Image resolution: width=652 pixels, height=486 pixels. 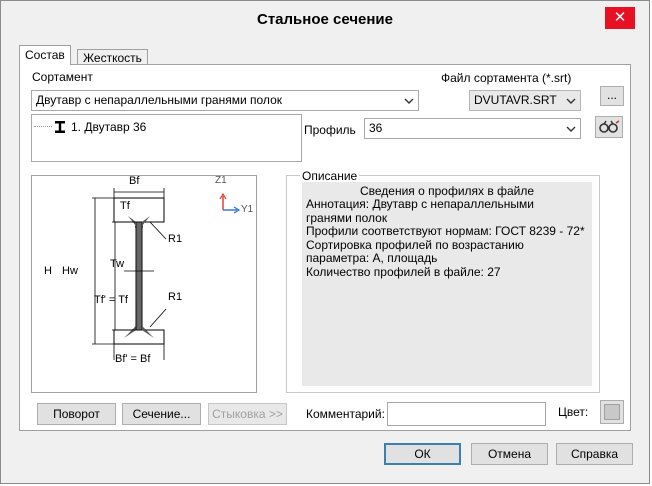 I want to click on color-button, so click(x=612, y=412).